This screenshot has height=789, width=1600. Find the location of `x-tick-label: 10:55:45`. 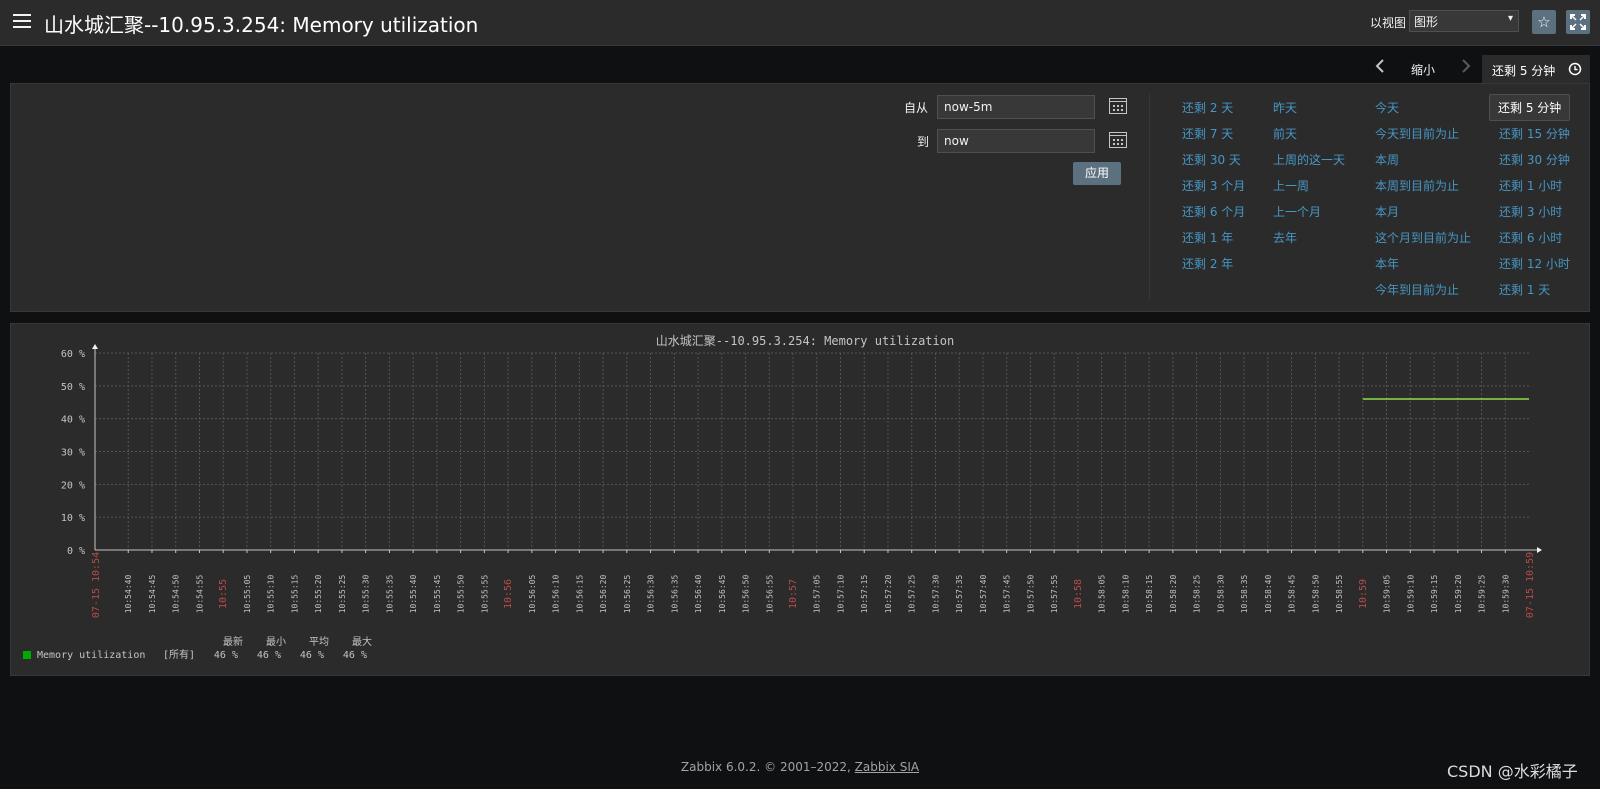

x-tick-label: 10:55:45 is located at coordinates (437, 594).